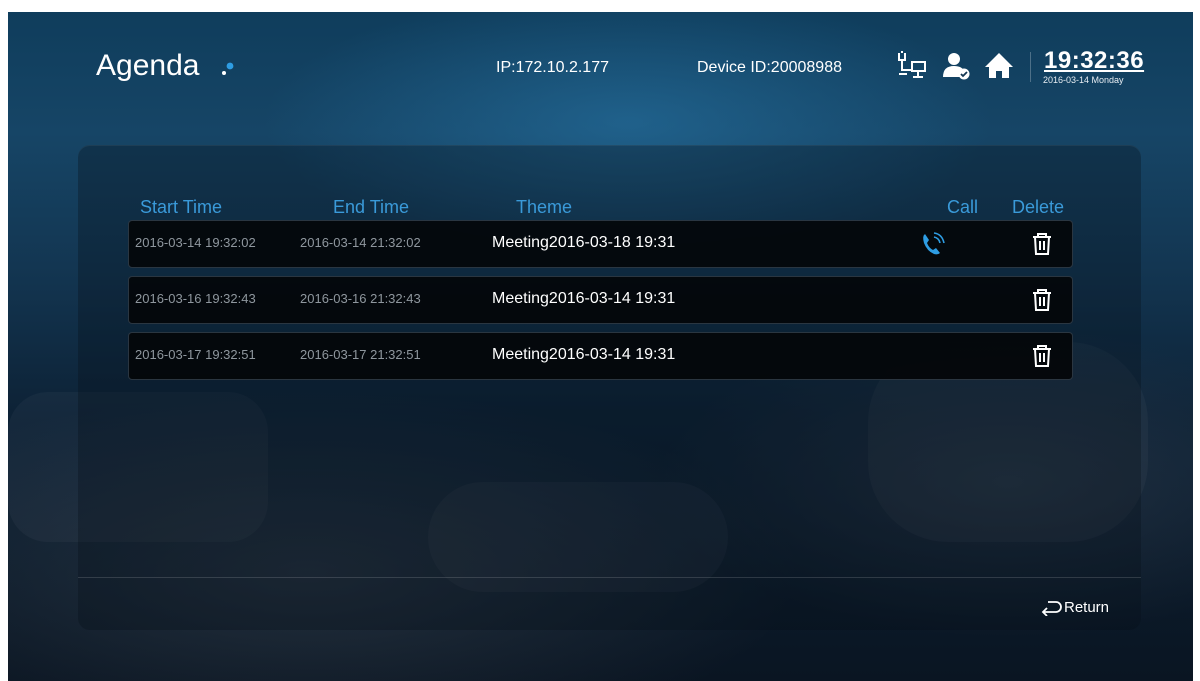 This screenshot has height=681, width=1200. What do you see at coordinates (228, 68) in the screenshot?
I see `brand-dots-icon` at bounding box center [228, 68].